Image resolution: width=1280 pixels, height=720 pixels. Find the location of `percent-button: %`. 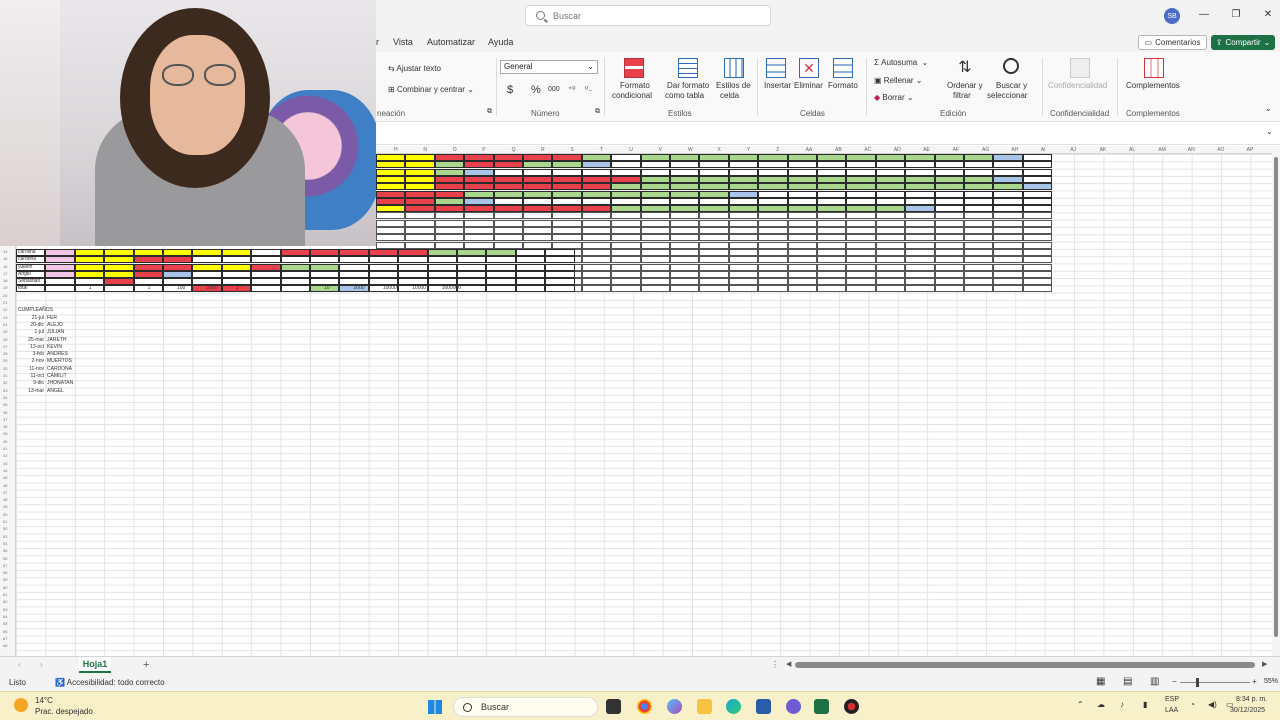

percent-button: % is located at coordinates (536, 90).